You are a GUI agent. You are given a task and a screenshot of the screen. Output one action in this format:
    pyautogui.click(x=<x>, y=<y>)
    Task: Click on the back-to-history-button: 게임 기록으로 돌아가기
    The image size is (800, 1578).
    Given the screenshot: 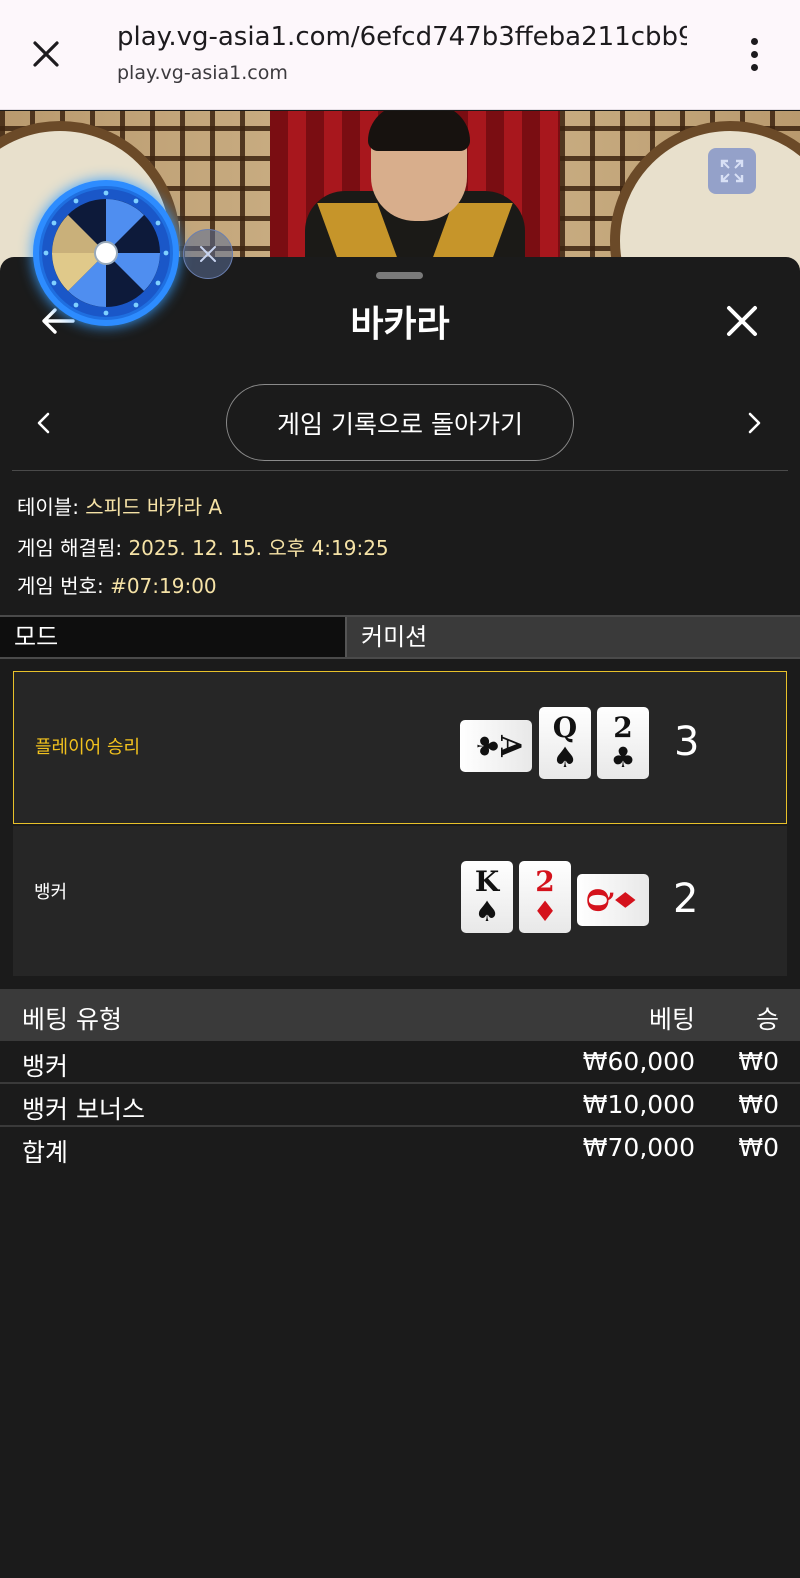 What is the action you would take?
    pyautogui.click(x=400, y=422)
    